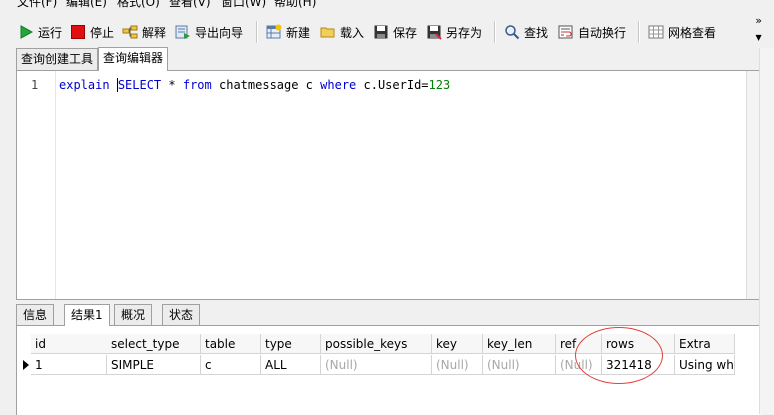 This screenshot has width=774, height=415. What do you see at coordinates (298, 32) in the screenshot?
I see `new-label: 新建` at bounding box center [298, 32].